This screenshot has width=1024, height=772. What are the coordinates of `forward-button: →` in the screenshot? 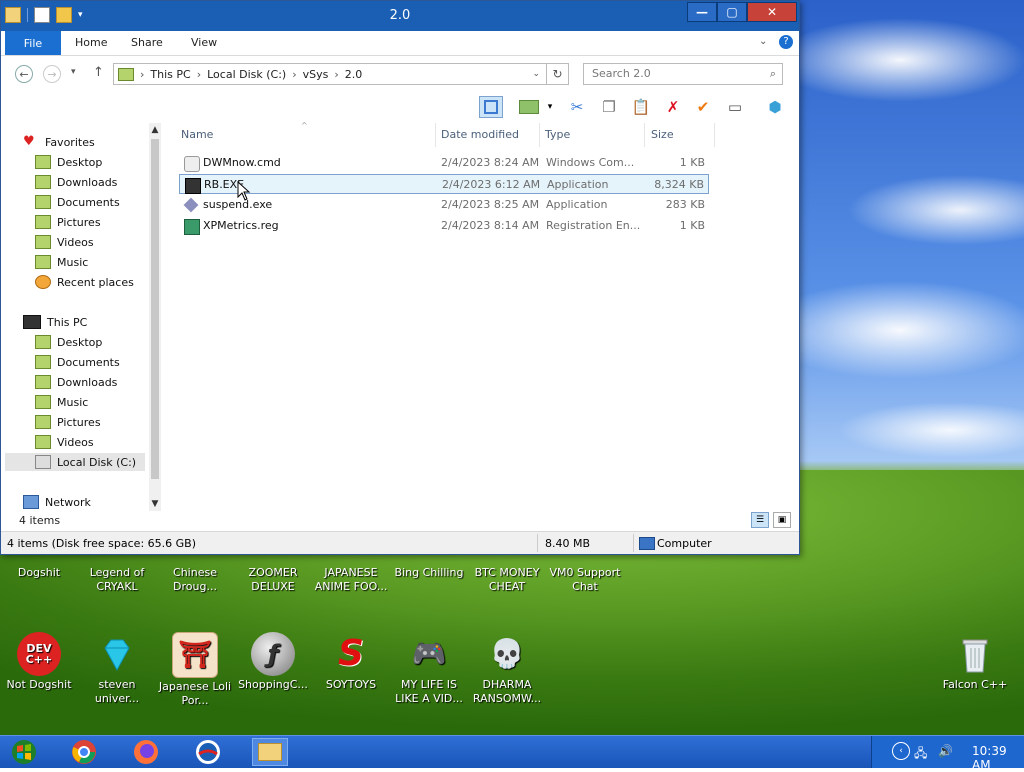 It's located at (52, 74).